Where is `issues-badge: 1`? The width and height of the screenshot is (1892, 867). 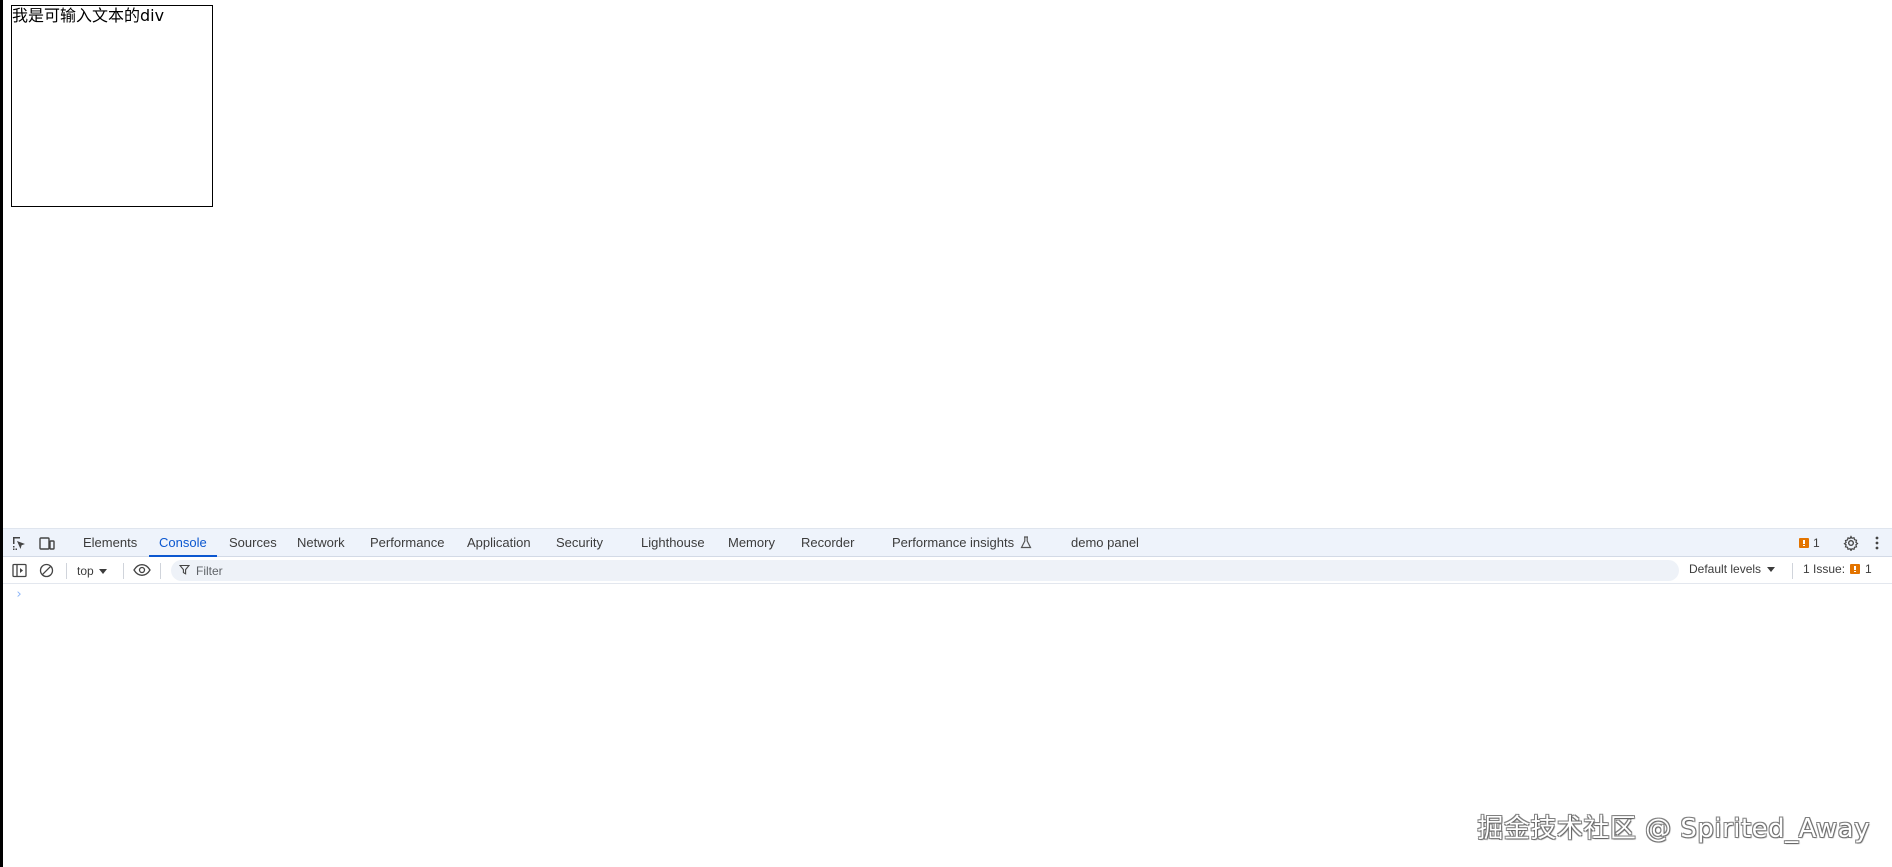 issues-badge: 1 is located at coordinates (1809, 543).